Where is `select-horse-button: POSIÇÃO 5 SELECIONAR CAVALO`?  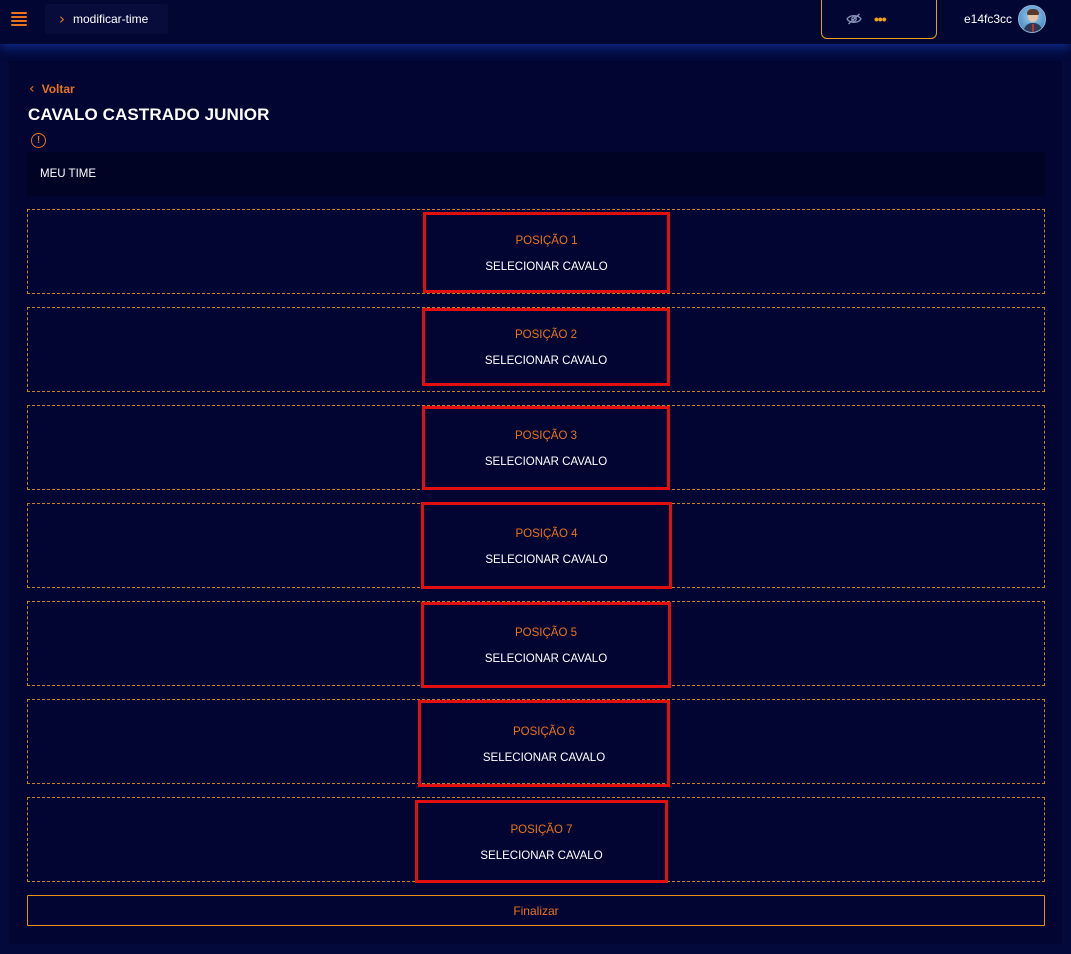
select-horse-button: POSIÇÃO 5 SELECIONAR CAVALO is located at coordinates (546, 645).